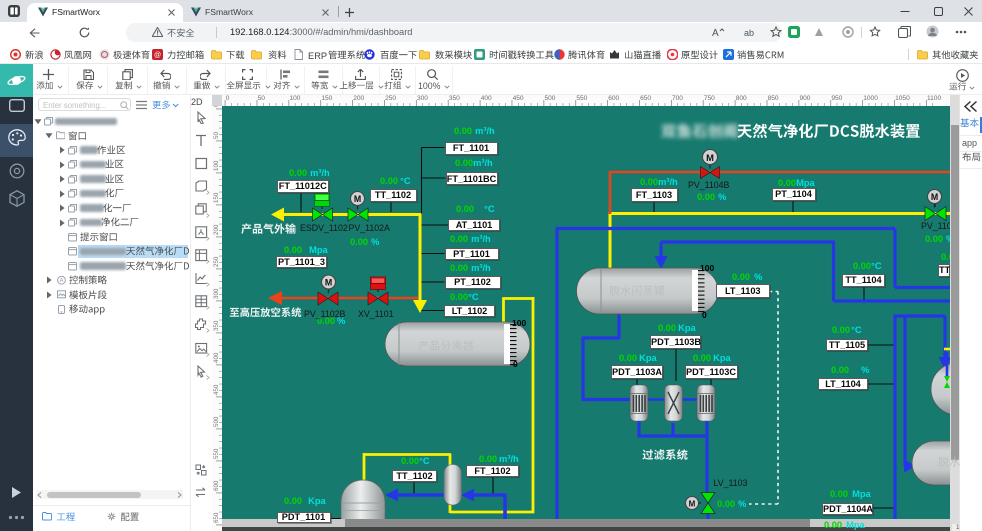 The image size is (982, 531). I want to click on svg-text: 750, so click(709, 98).